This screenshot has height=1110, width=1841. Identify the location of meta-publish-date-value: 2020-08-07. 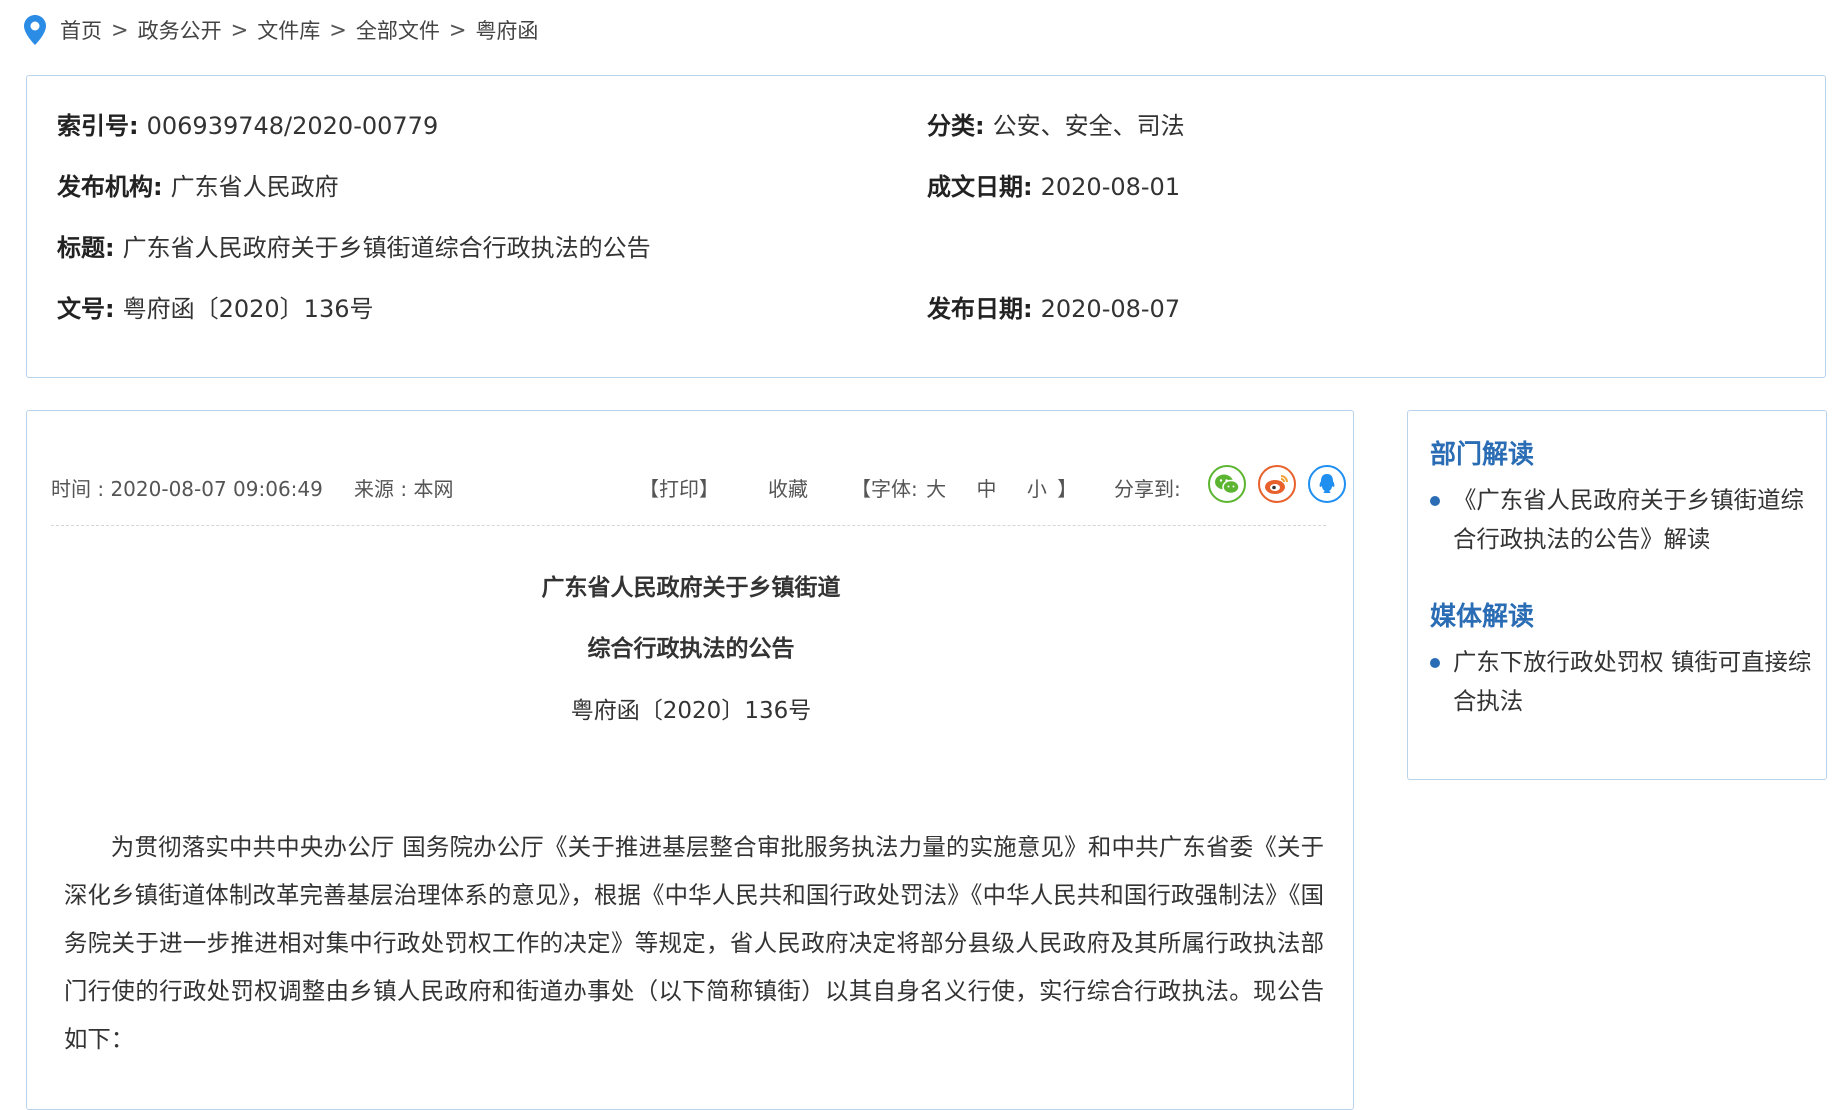
(1110, 309).